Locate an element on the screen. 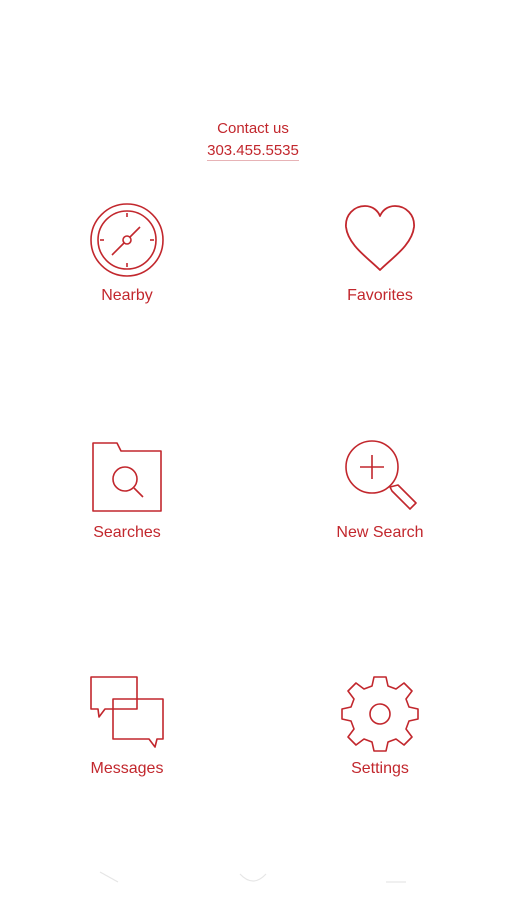 The height and width of the screenshot is (900, 506). search-folder-icon is located at coordinates (127, 477).